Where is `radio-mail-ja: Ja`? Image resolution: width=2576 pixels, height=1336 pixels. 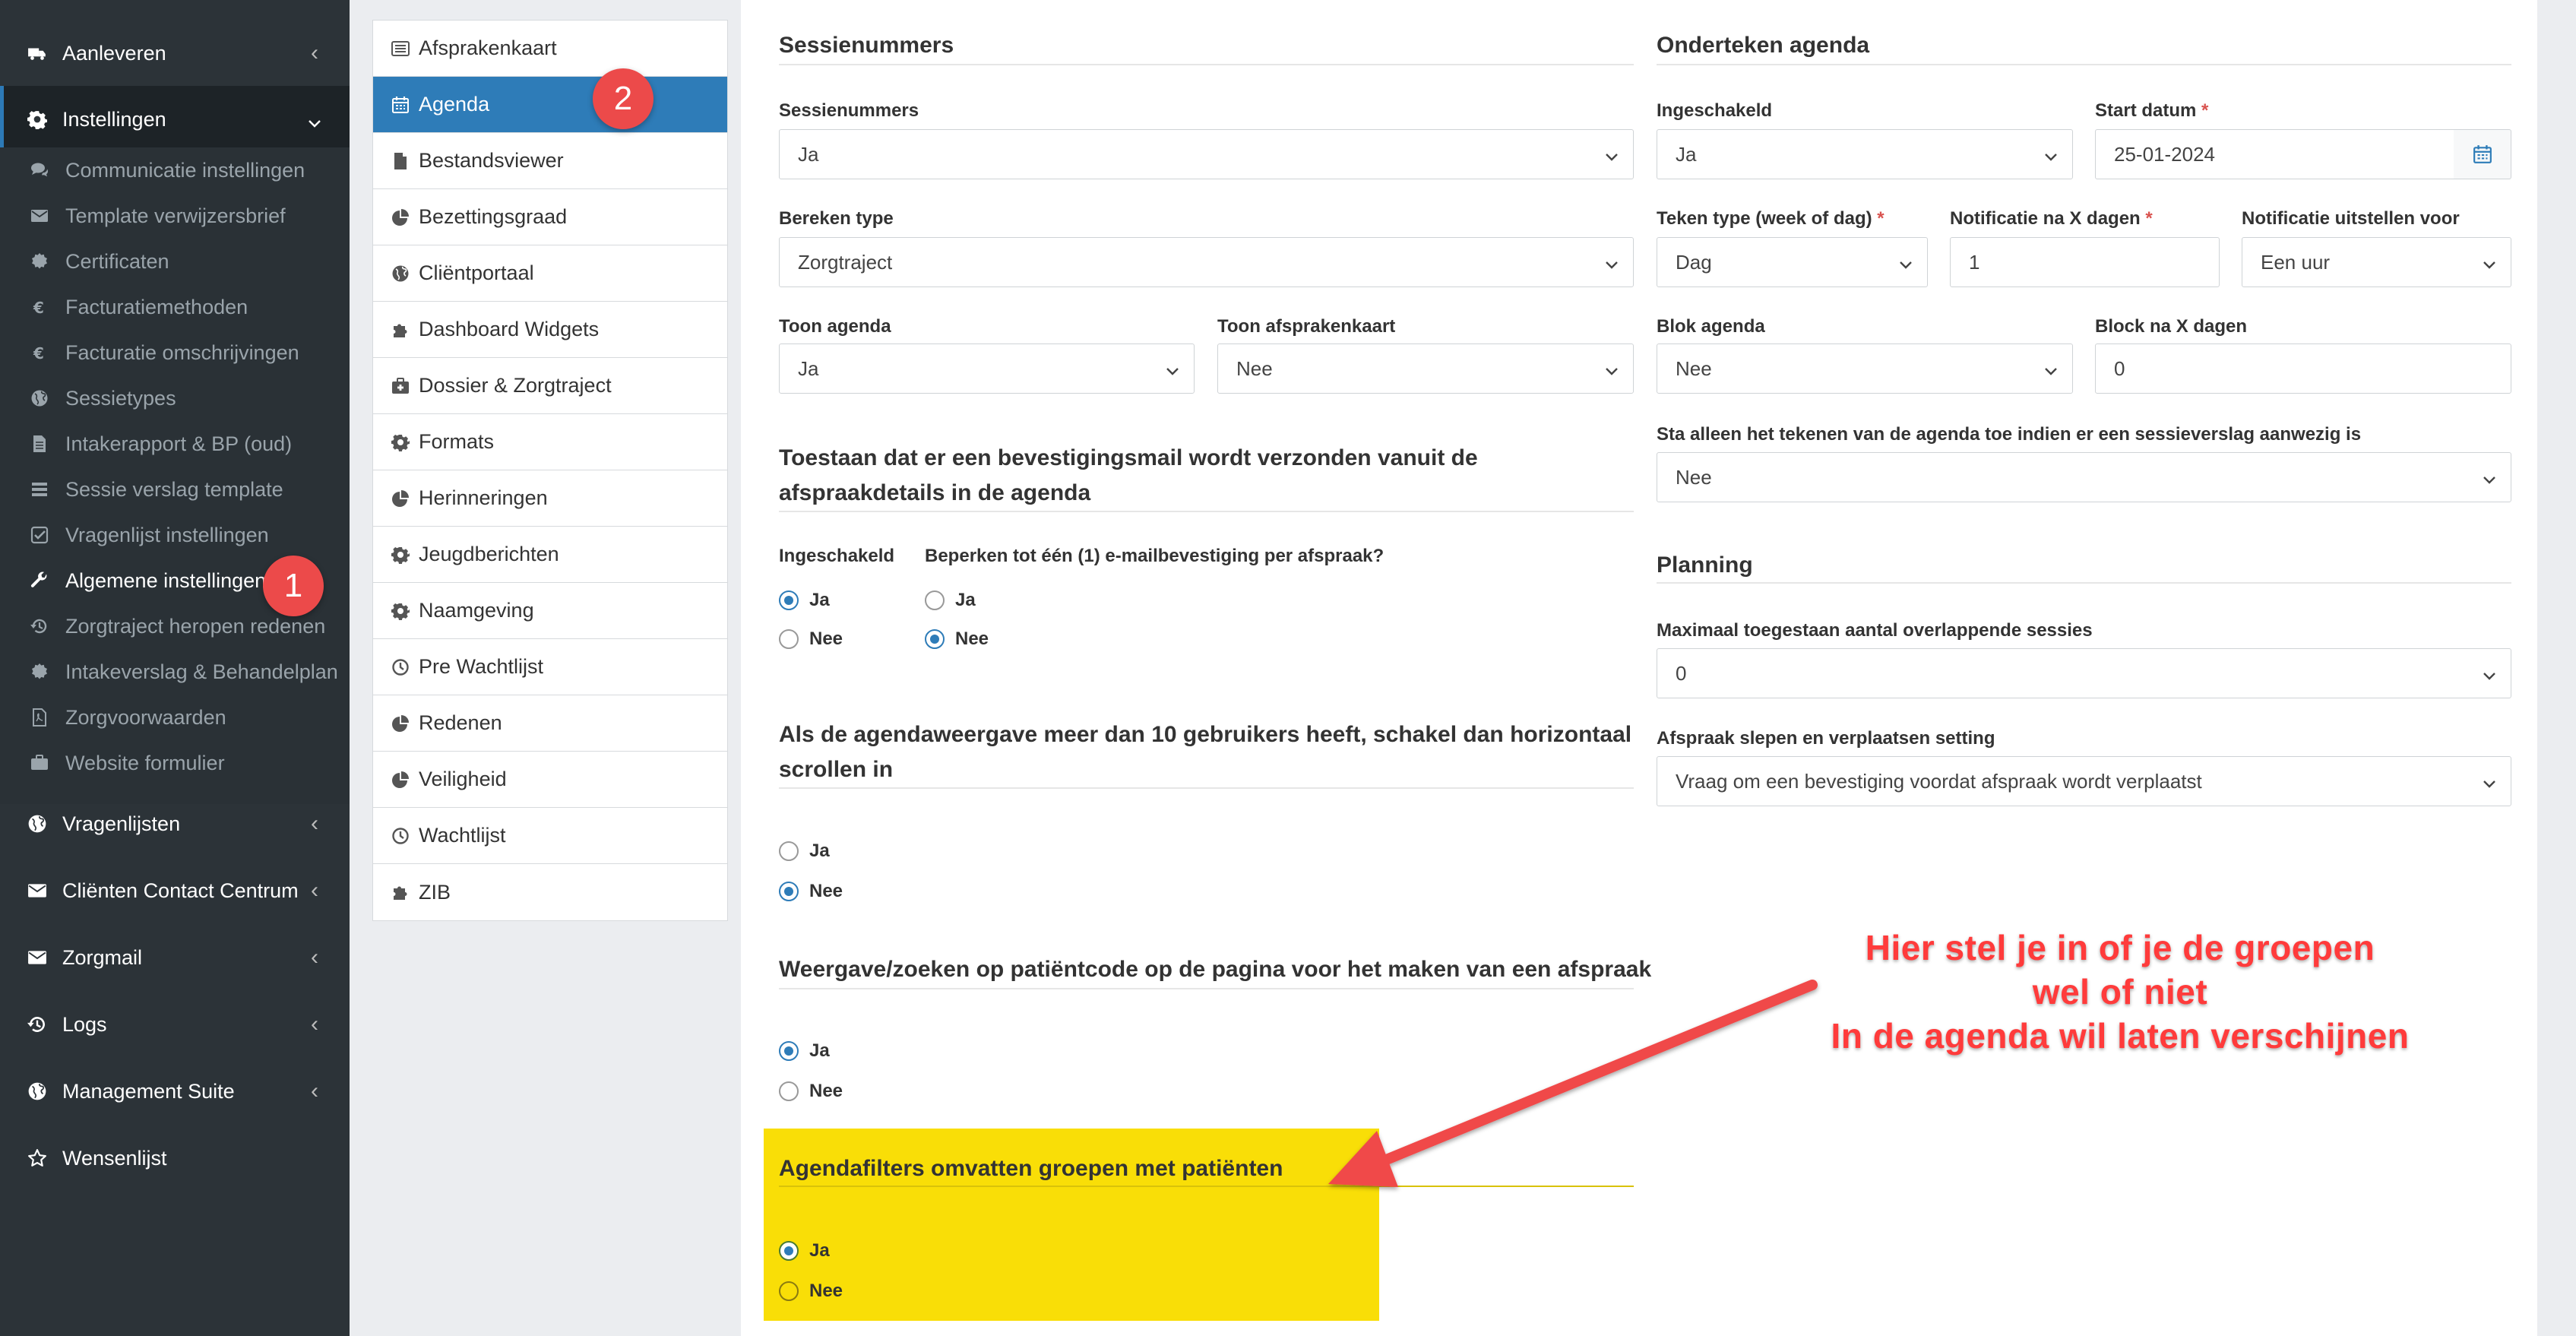
radio-mail-ja: Ja is located at coordinates (804, 600).